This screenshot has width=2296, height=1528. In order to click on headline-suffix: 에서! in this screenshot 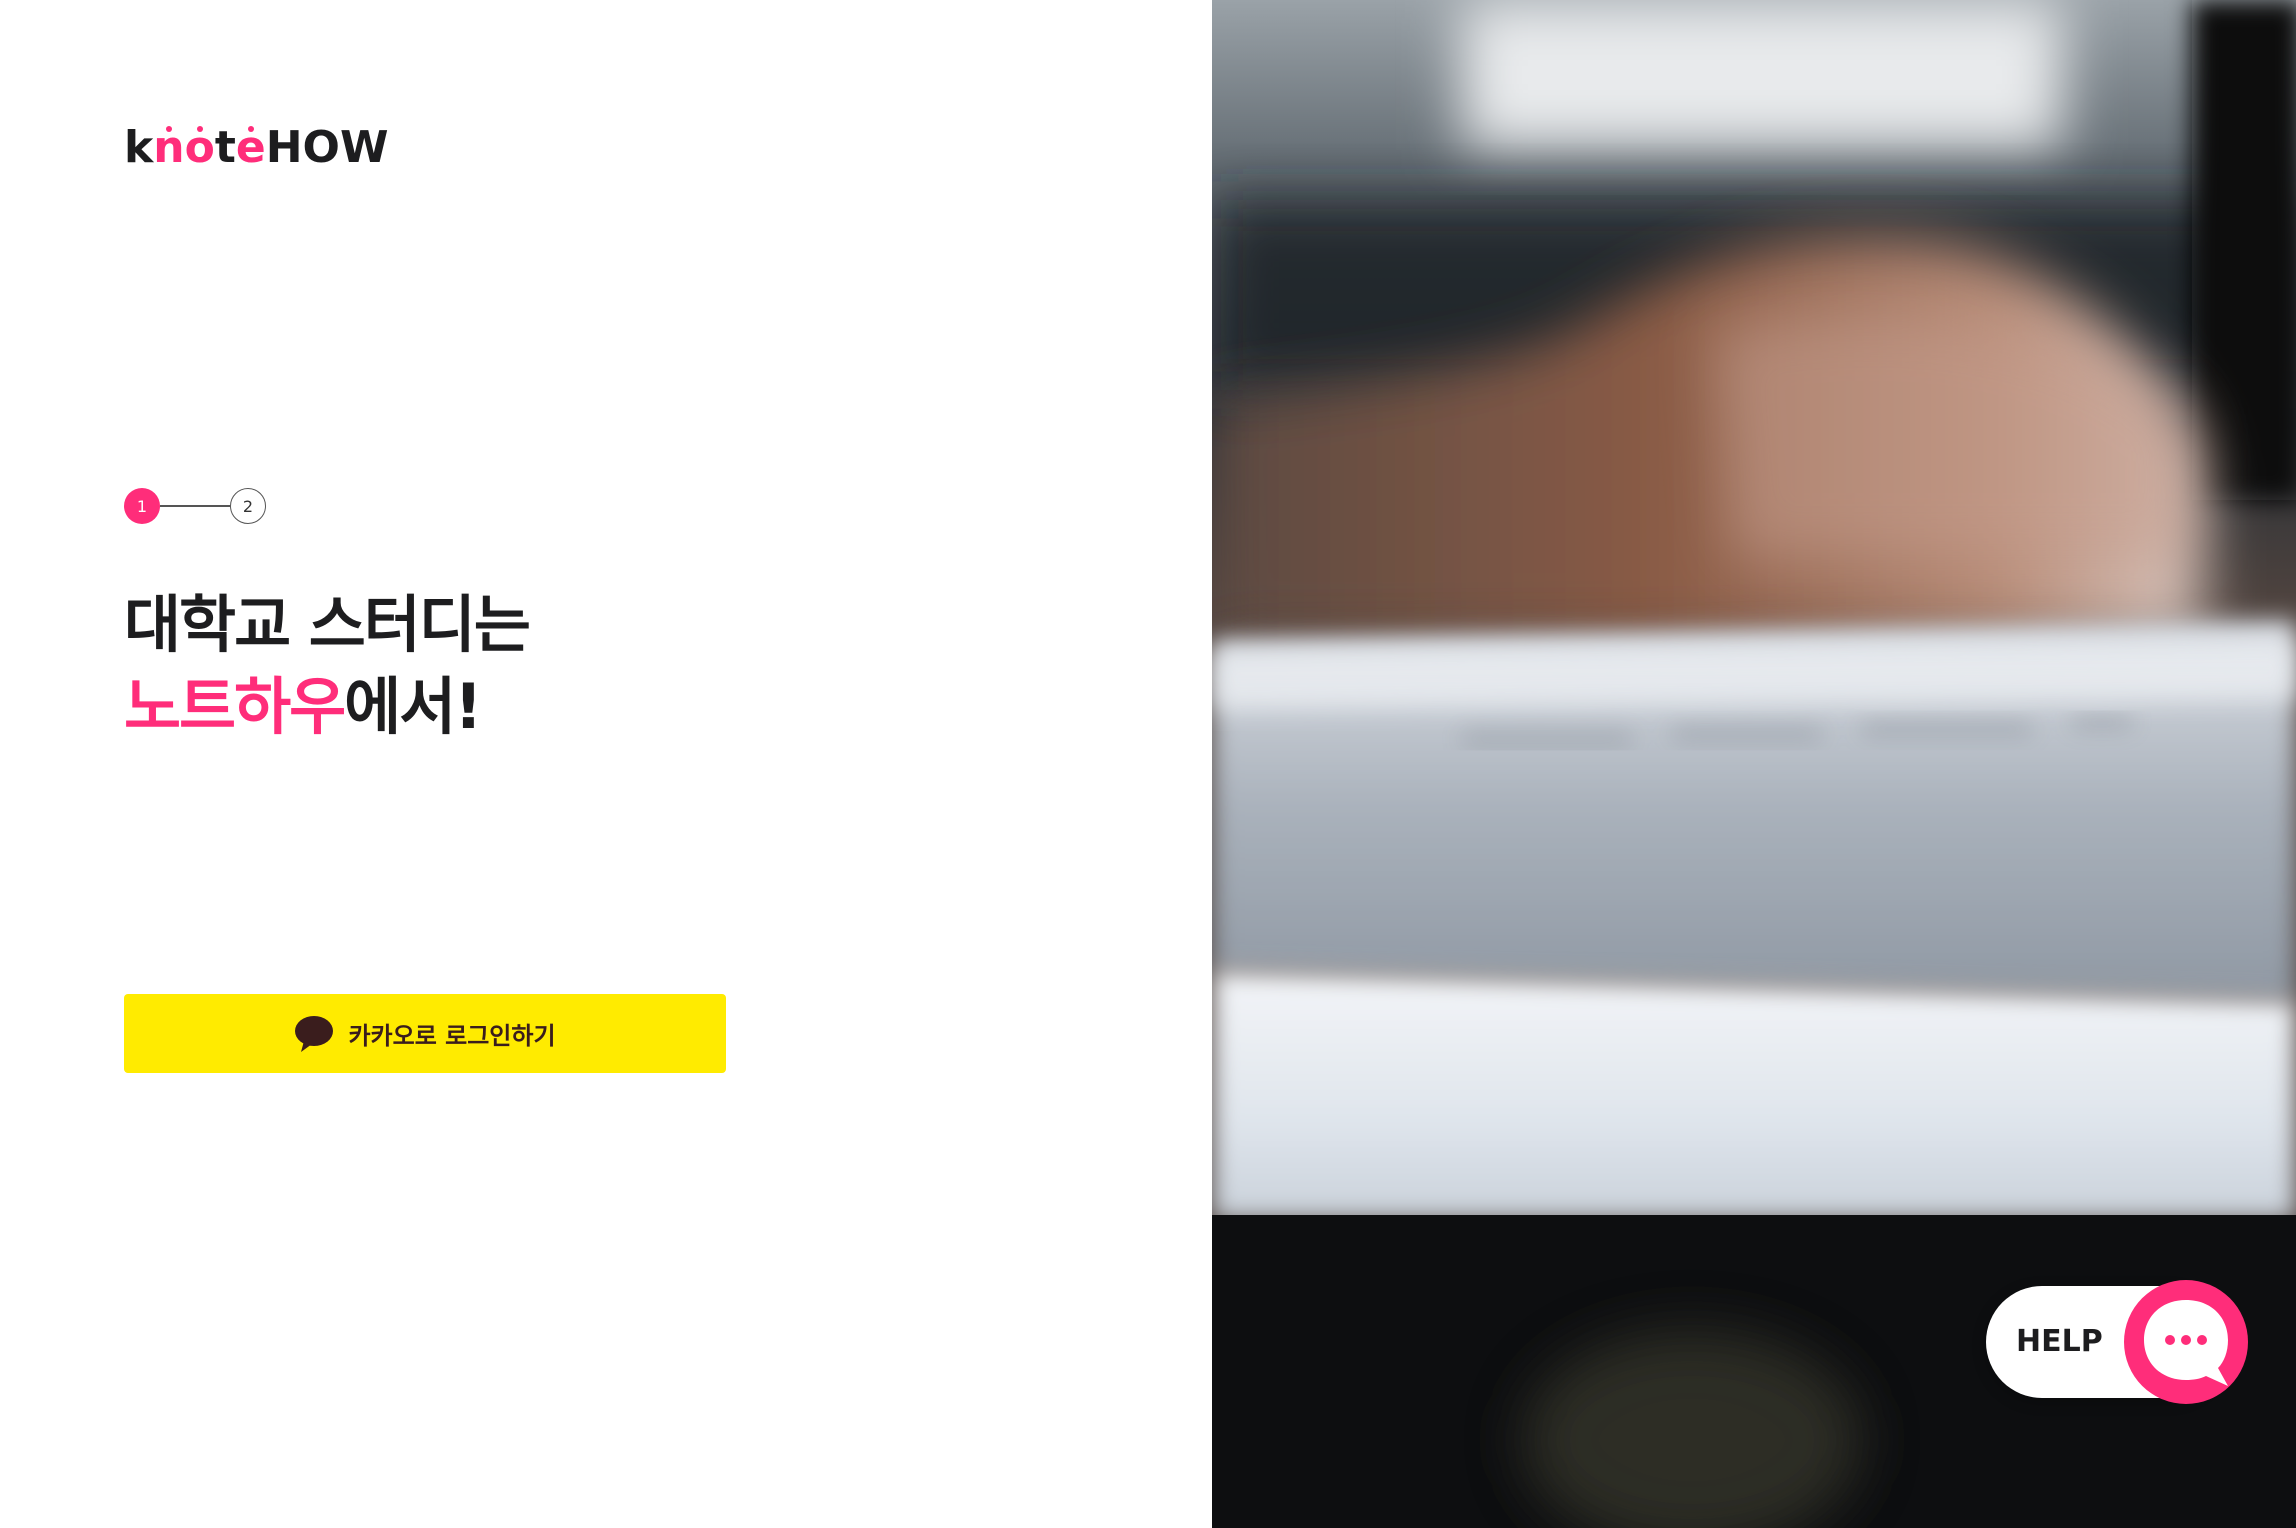, I will do `click(413, 706)`.